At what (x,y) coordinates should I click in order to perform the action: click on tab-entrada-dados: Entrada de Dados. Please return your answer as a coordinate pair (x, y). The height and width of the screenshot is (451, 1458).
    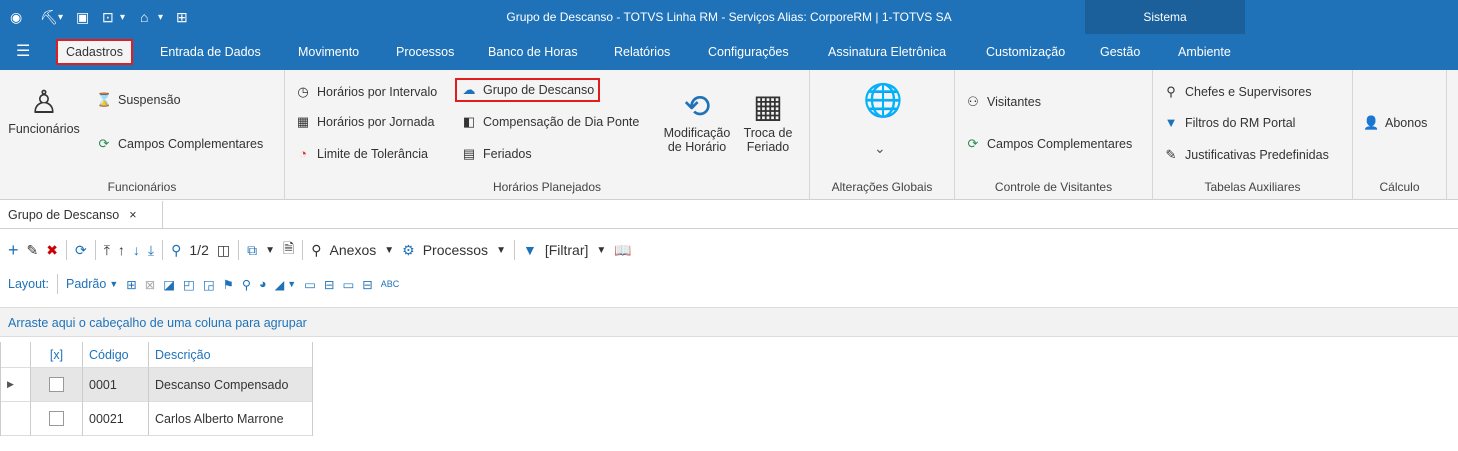
    Looking at the image, I should click on (210, 52).